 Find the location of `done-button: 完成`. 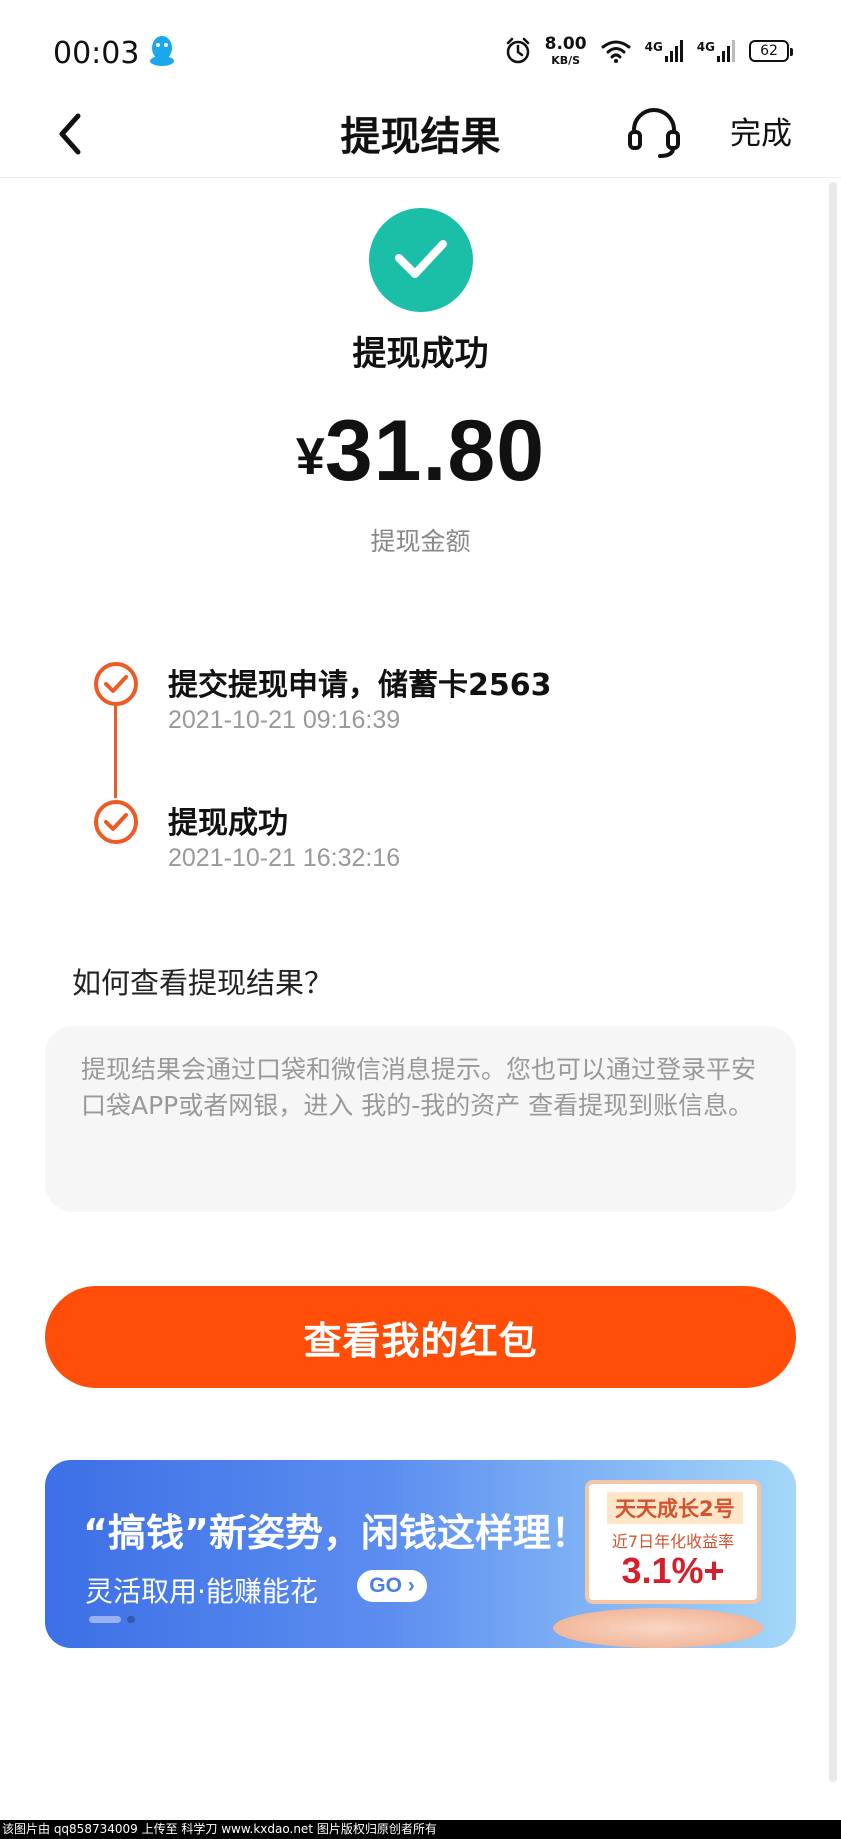

done-button: 完成 is located at coordinates (761, 130).